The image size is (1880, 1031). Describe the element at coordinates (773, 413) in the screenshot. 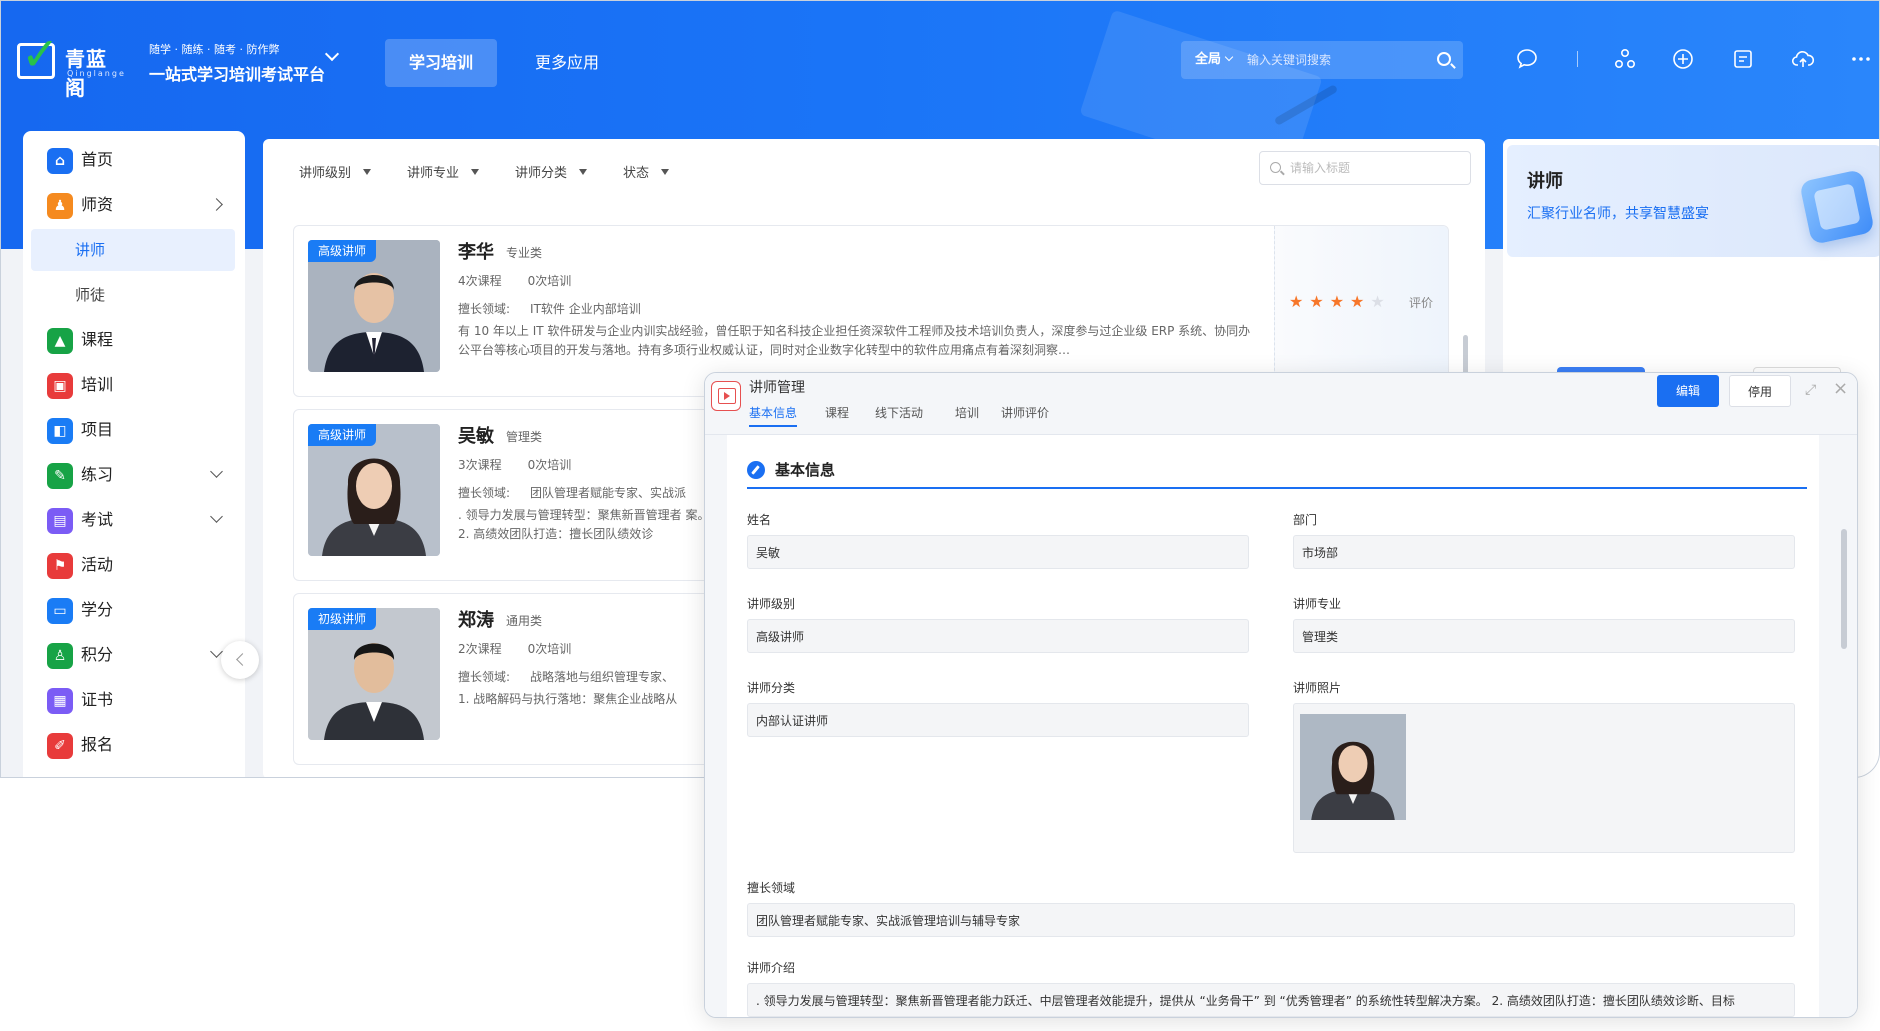

I see `detail-tab-basic-info: 基本信息` at that location.